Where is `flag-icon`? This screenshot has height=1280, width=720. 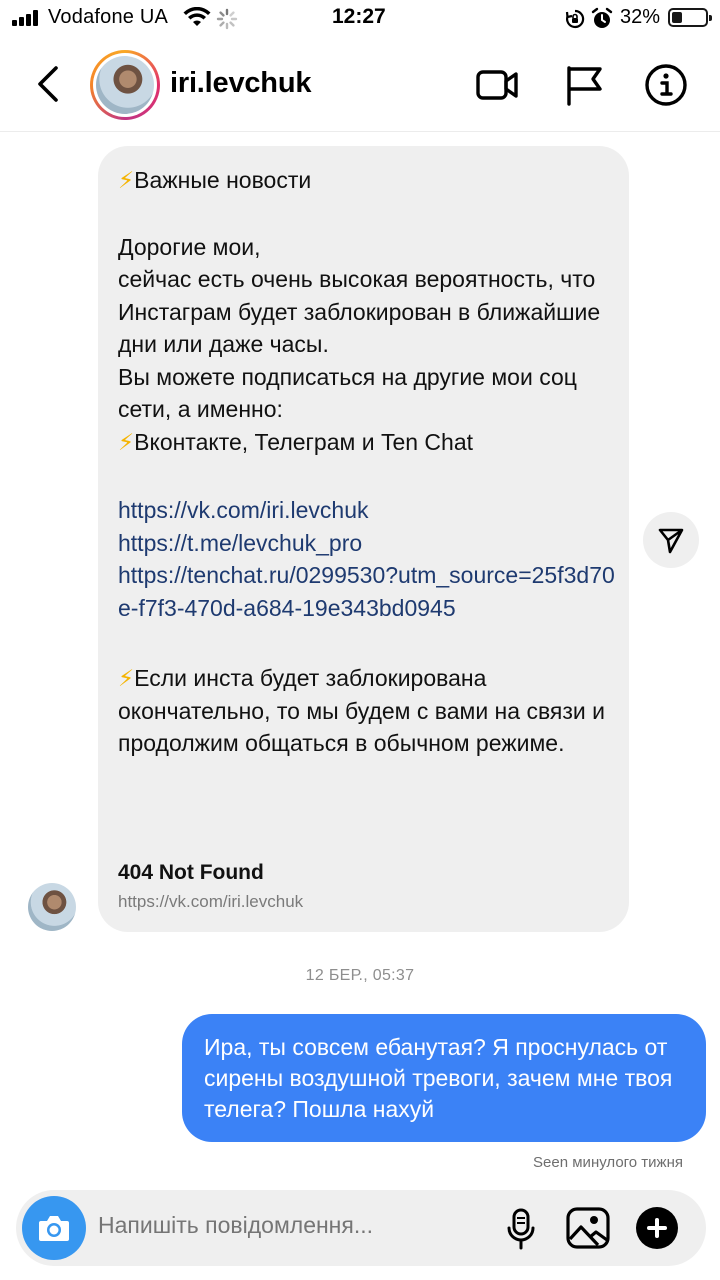 flag-icon is located at coordinates (585, 85).